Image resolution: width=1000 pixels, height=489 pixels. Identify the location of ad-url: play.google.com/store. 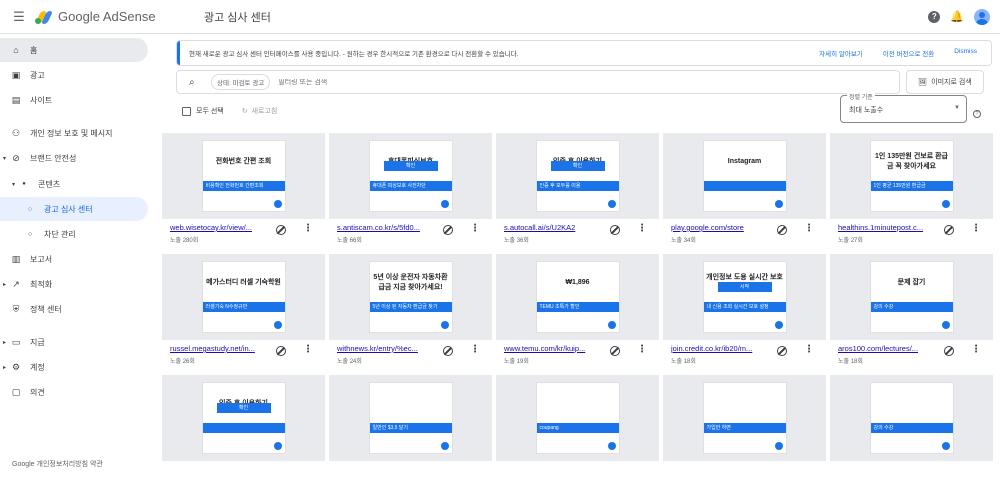
(720, 227).